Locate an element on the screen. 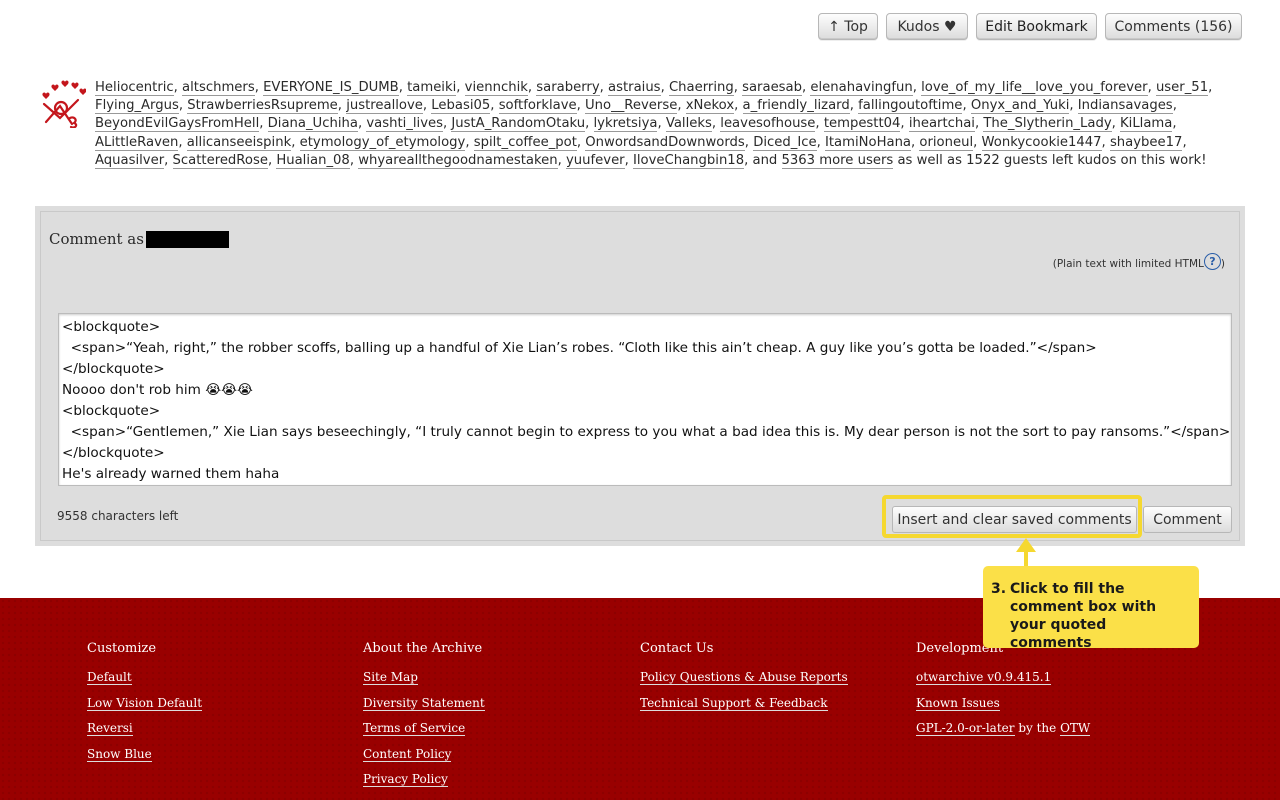  footer-link-policy-questions: Policy Questions & Abuse Reports is located at coordinates (744, 677).